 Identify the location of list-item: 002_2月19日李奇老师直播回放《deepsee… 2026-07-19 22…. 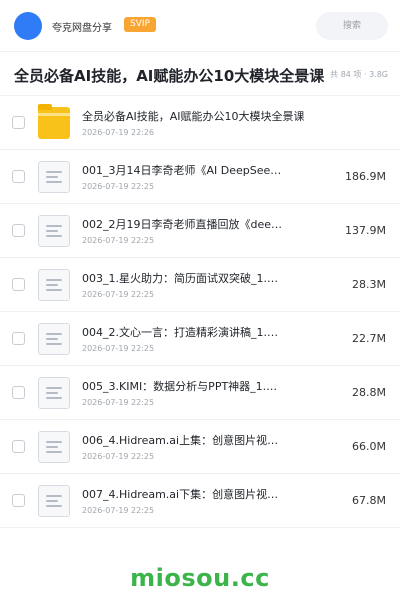
(200, 231).